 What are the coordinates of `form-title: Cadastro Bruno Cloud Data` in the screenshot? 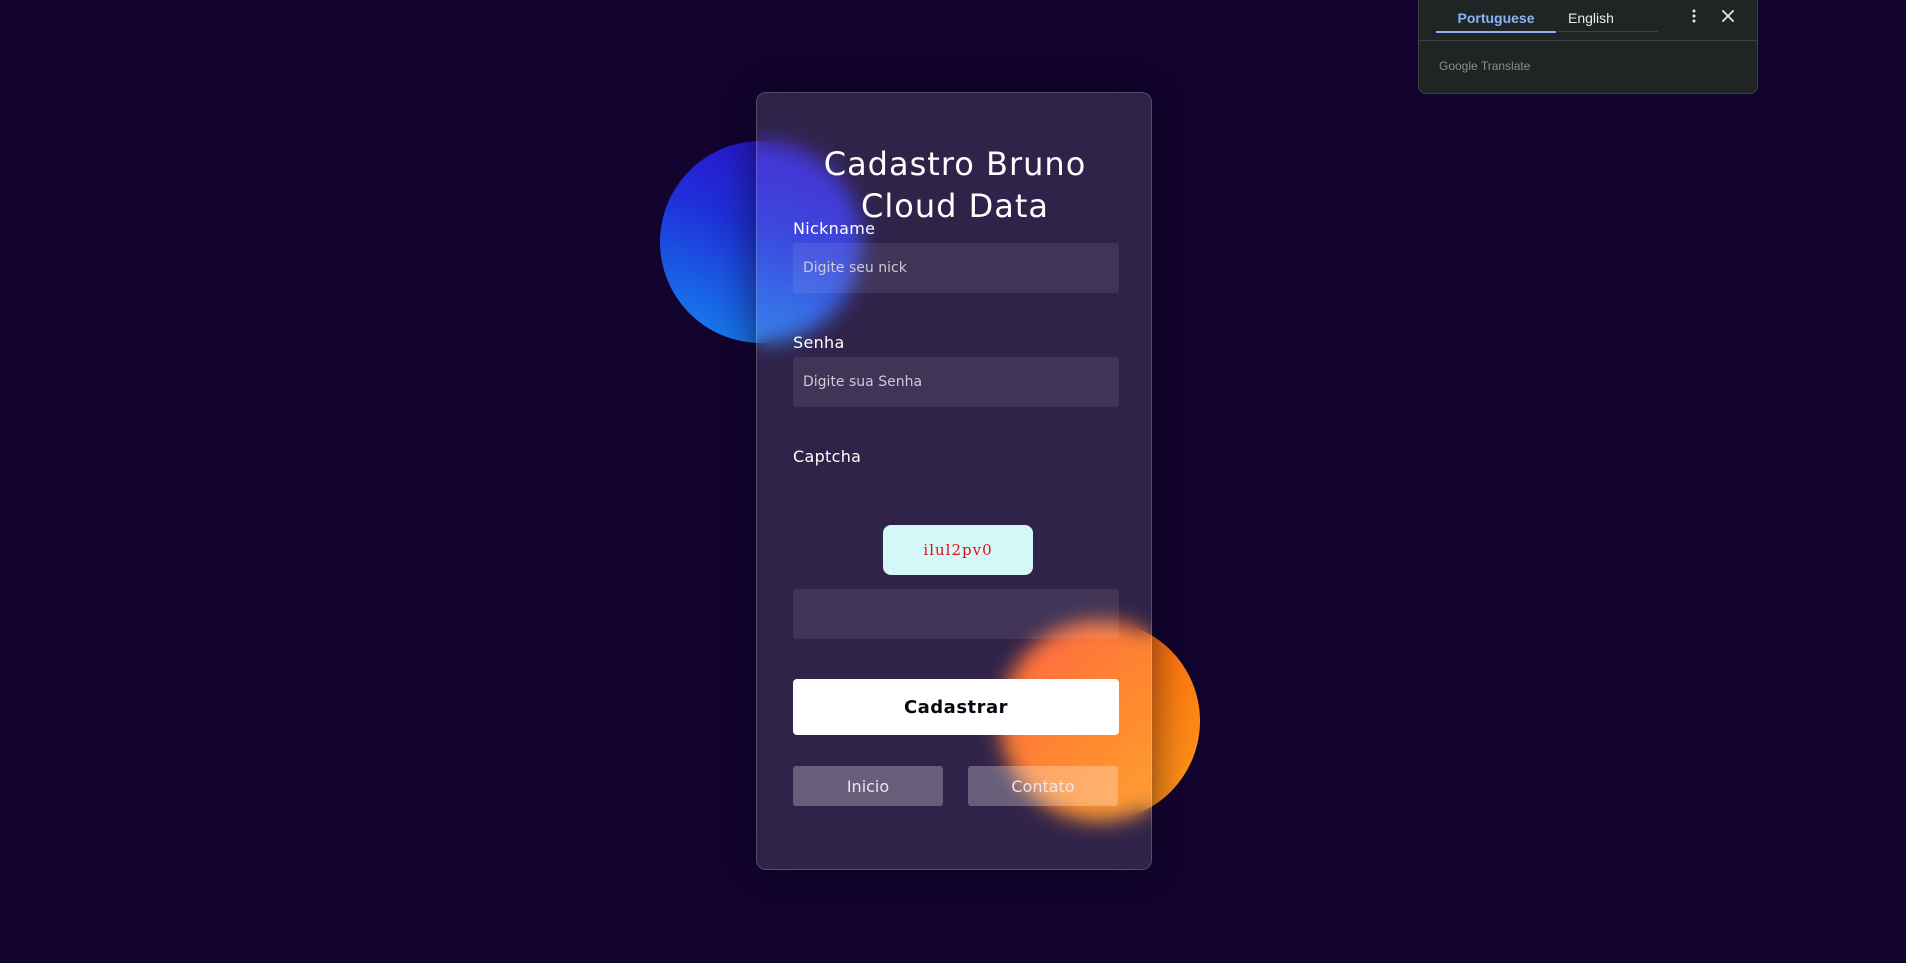 It's located at (955, 185).